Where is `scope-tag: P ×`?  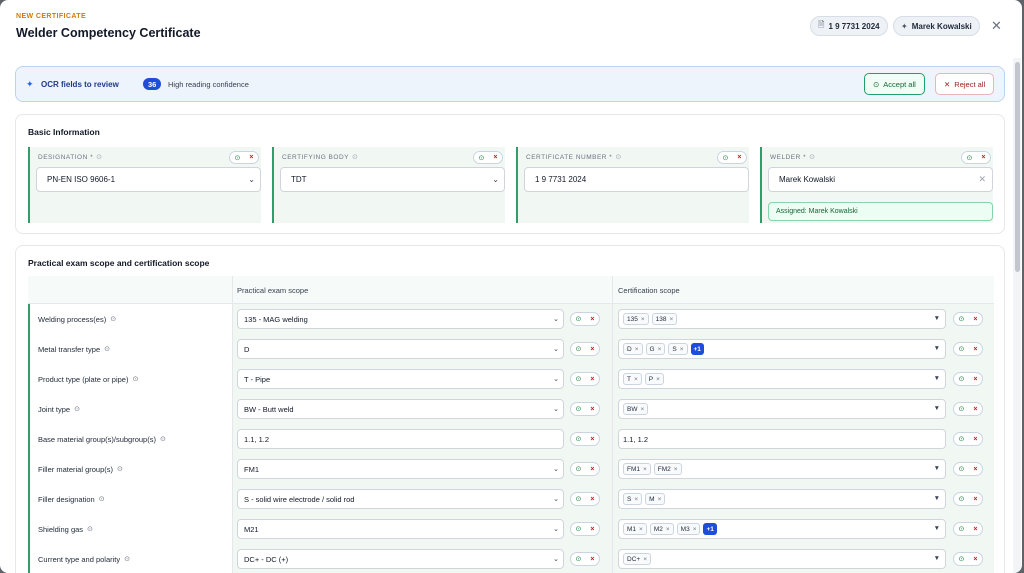
scope-tag: P × is located at coordinates (654, 379).